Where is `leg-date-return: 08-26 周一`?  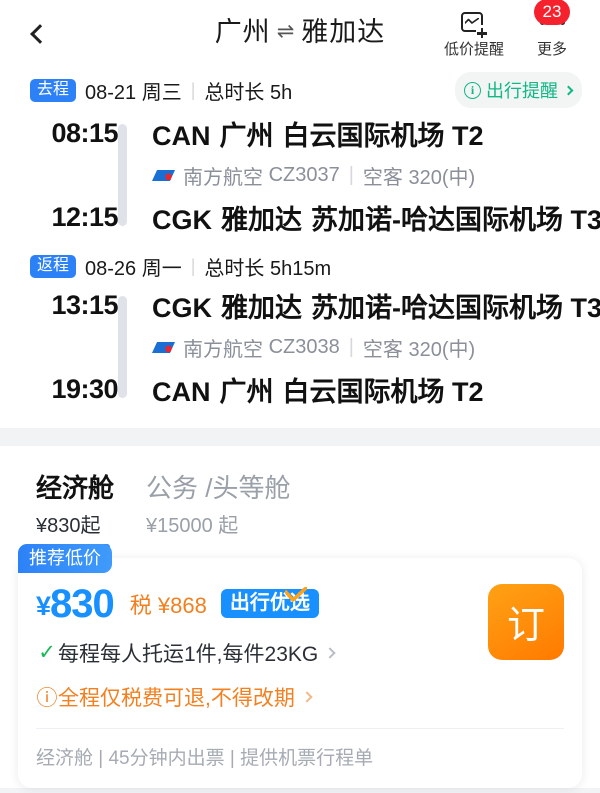
leg-date-return: 08-26 周一 is located at coordinates (133, 268).